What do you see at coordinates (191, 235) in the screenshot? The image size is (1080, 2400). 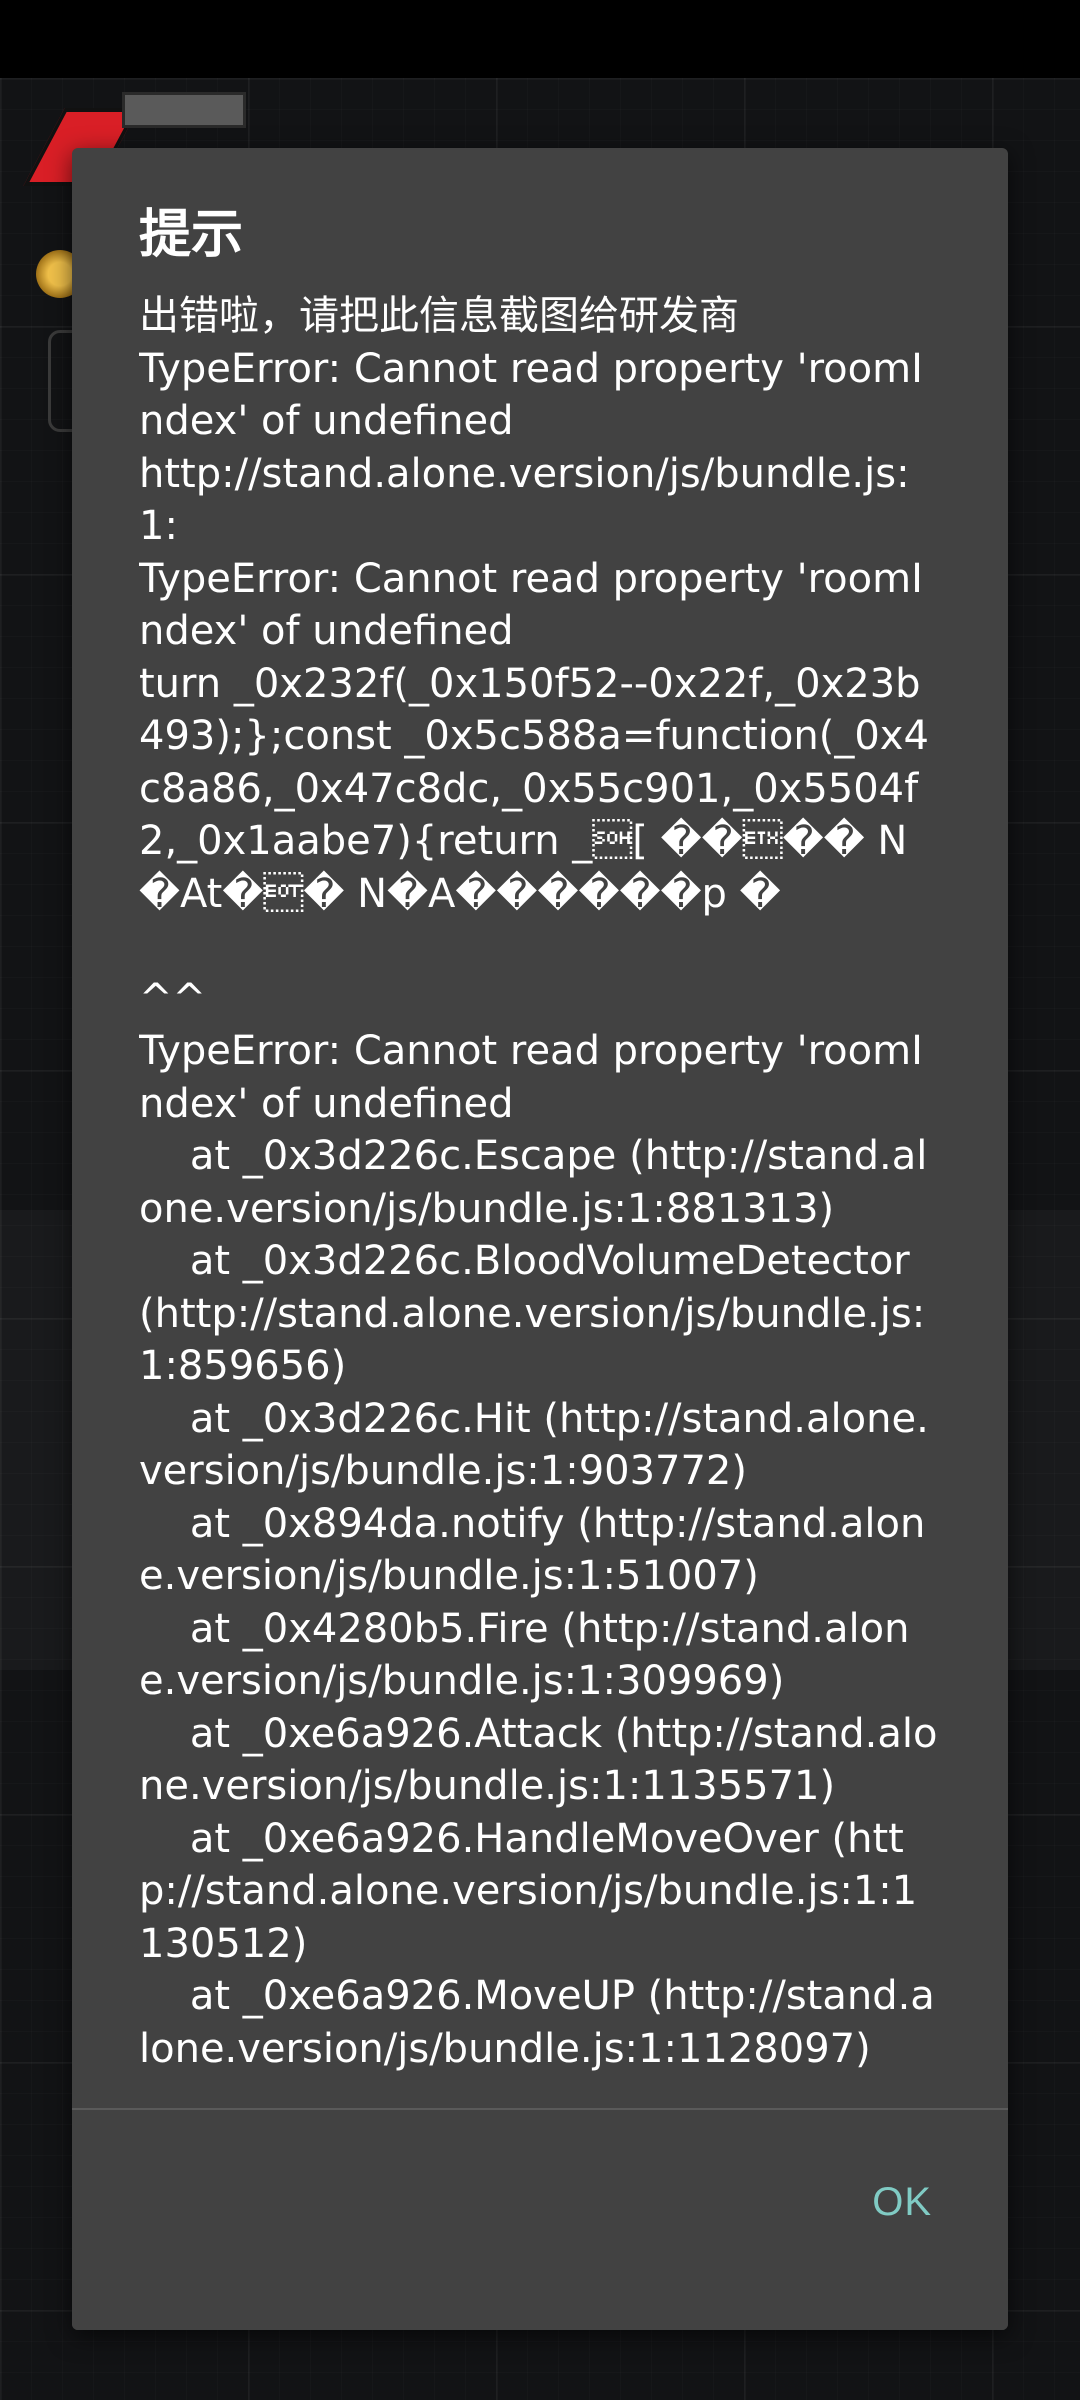 I see `dialog-title: 提示` at bounding box center [191, 235].